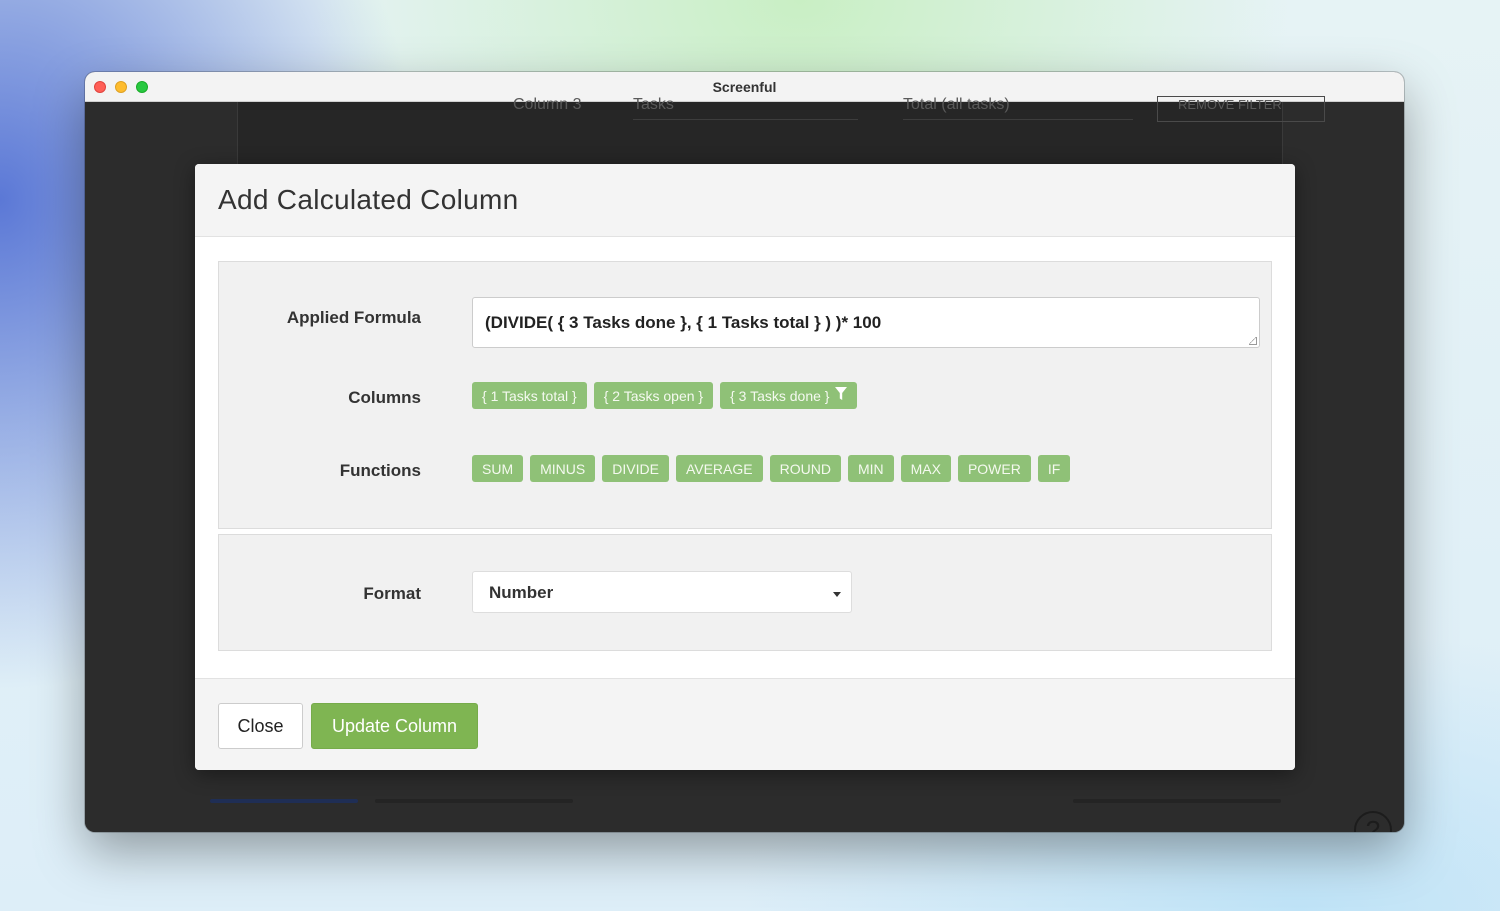 This screenshot has height=911, width=1500. I want to click on filter-icon, so click(841, 395).